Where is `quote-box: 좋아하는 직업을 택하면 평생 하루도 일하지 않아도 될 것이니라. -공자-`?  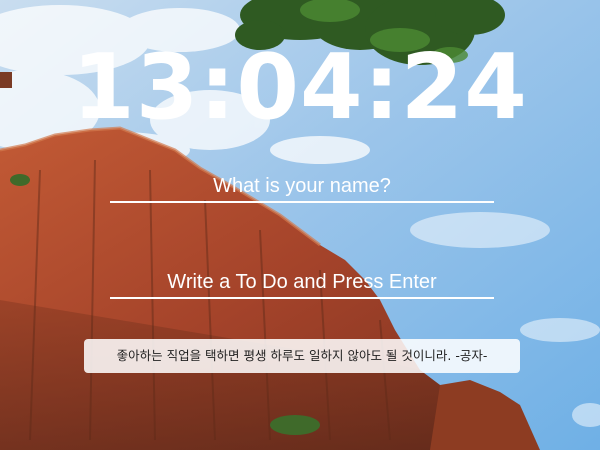 quote-box: 좋아하는 직업을 택하면 평생 하루도 일하지 않아도 될 것이니라. -공자- is located at coordinates (302, 356).